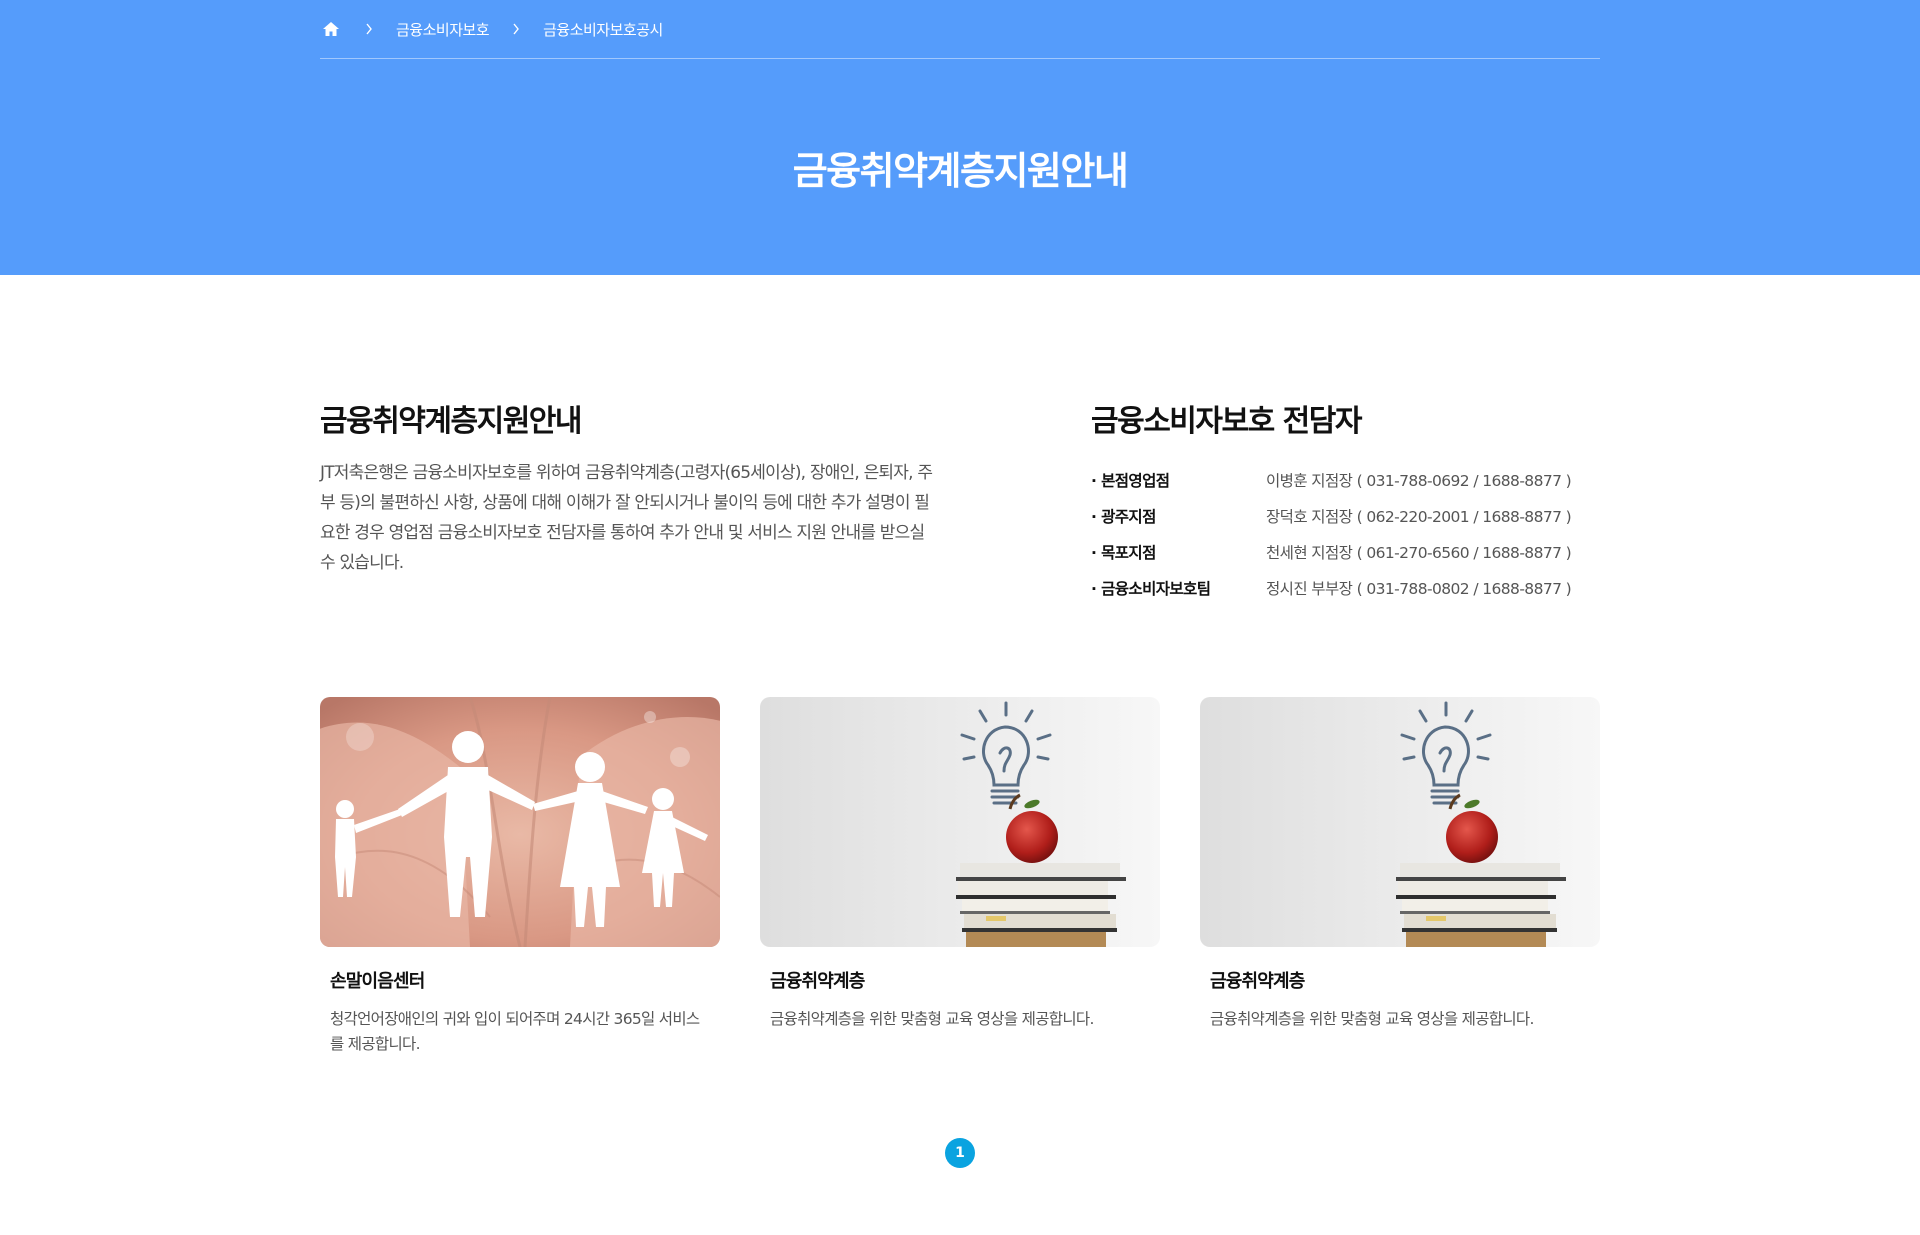 This screenshot has width=1920, height=1235. I want to click on card-vulnerable-education-2: 금융취약계층 금융취약계층을 위한 맞춤형 교육 영상을 제공합니다., so click(1400, 862).